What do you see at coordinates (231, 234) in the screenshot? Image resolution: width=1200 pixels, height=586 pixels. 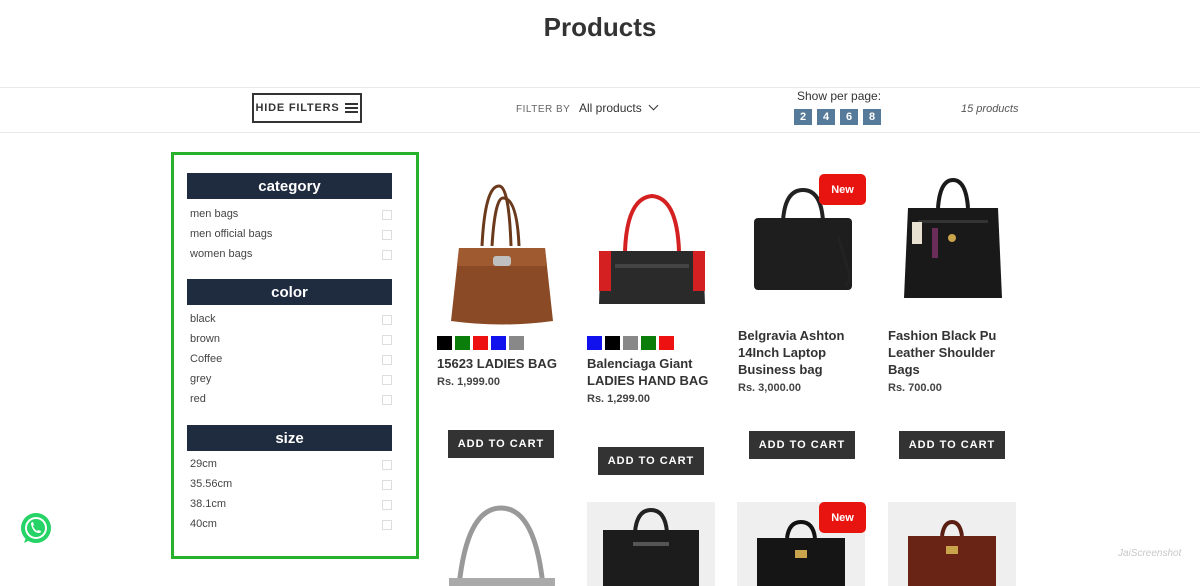 I see `filter-option-label: men official bags` at bounding box center [231, 234].